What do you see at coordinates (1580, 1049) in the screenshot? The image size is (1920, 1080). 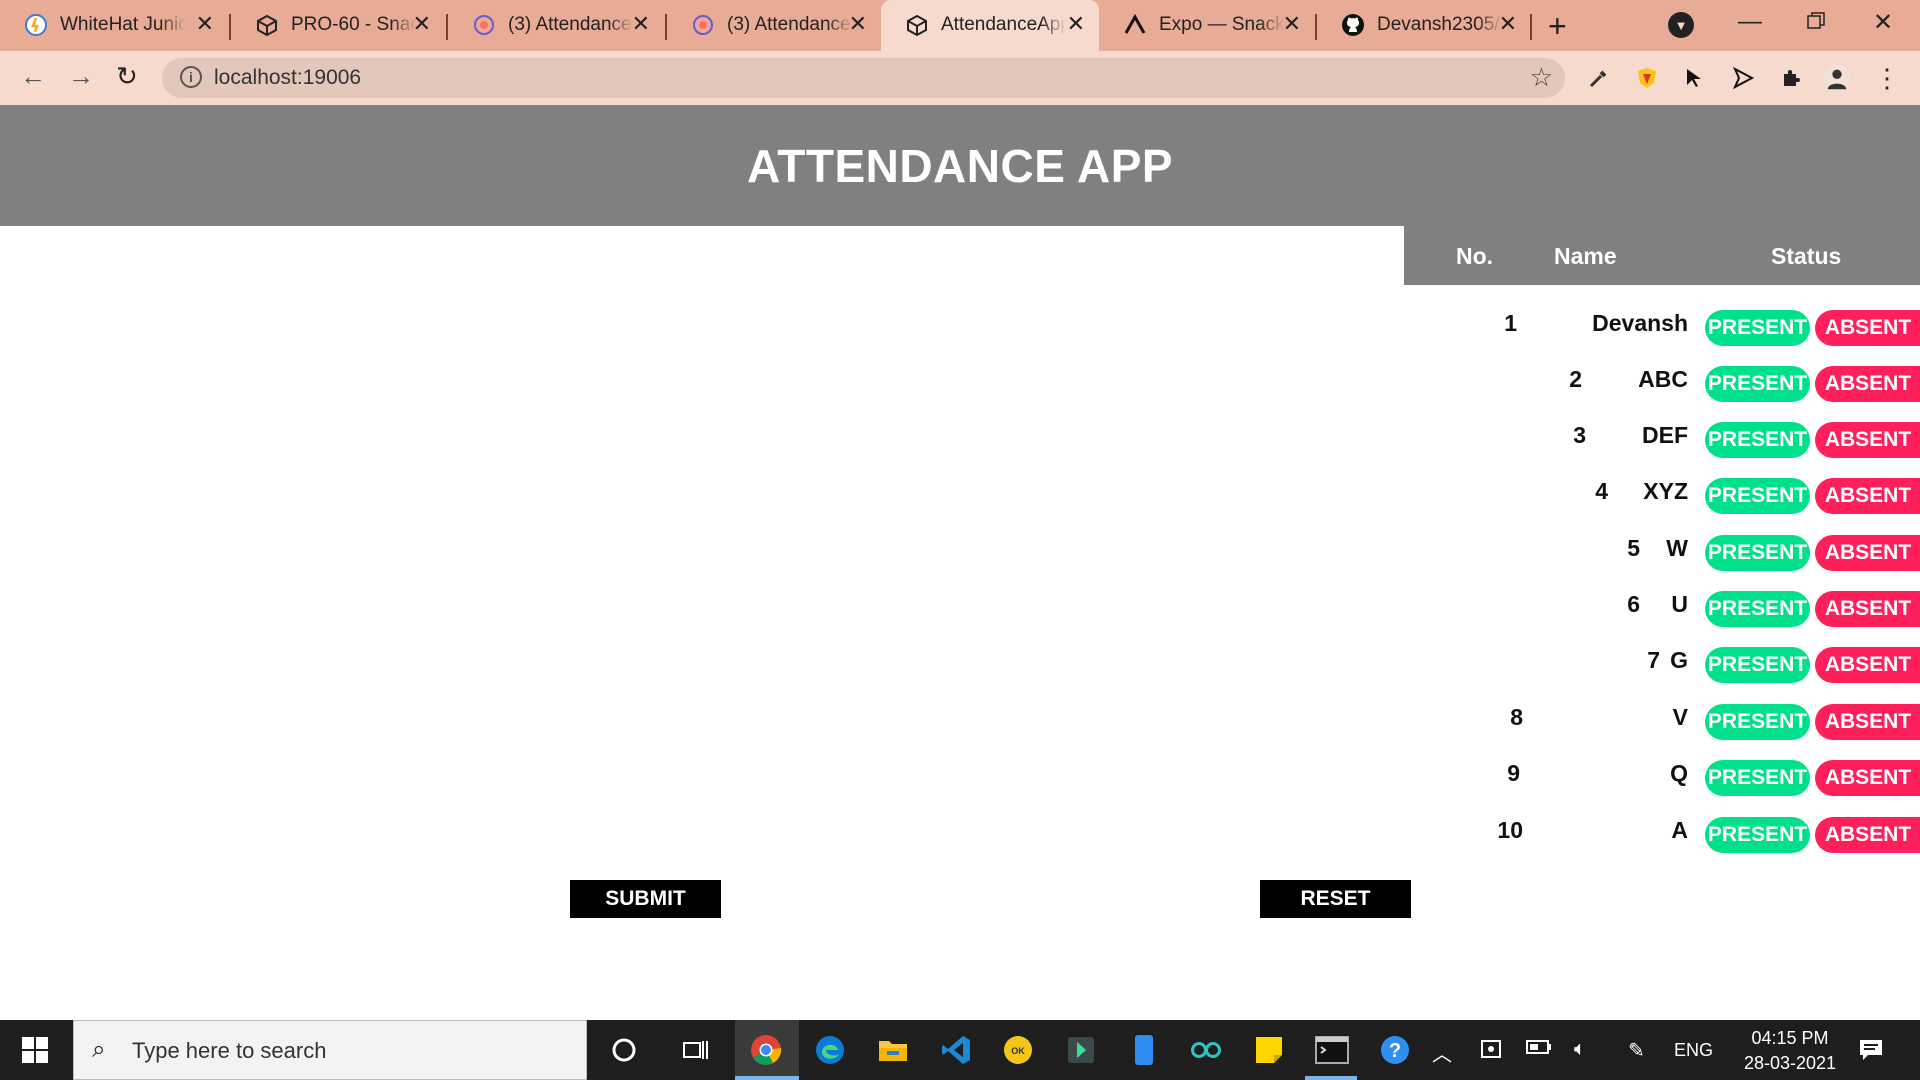 I see `volume-icon: 🔈︎` at bounding box center [1580, 1049].